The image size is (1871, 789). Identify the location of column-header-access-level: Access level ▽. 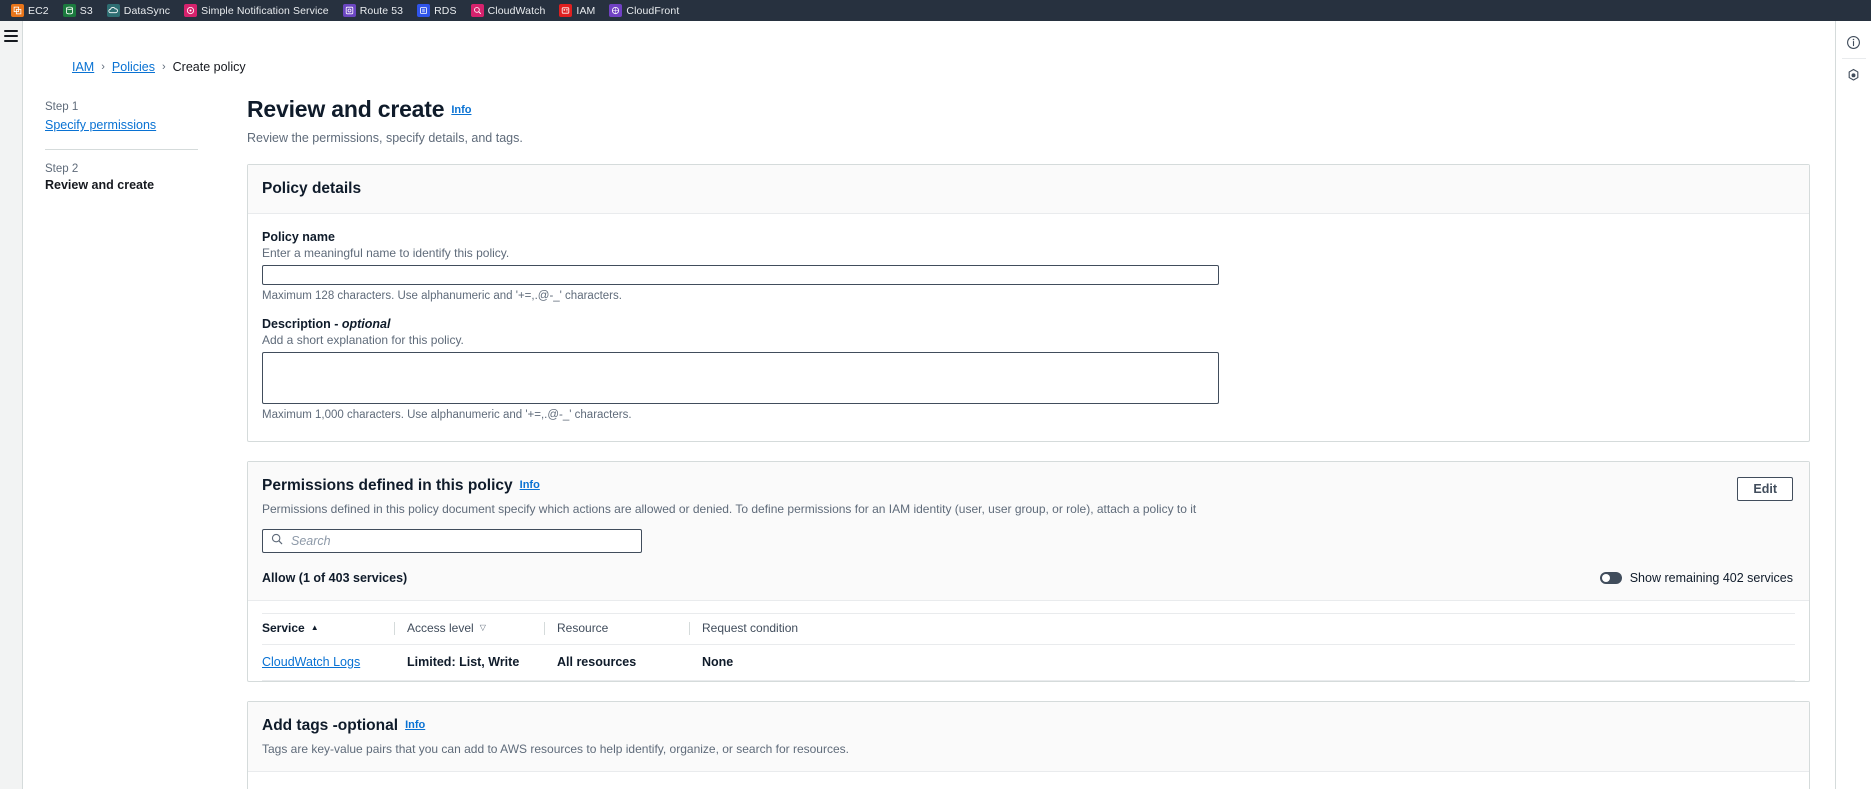
(482, 629).